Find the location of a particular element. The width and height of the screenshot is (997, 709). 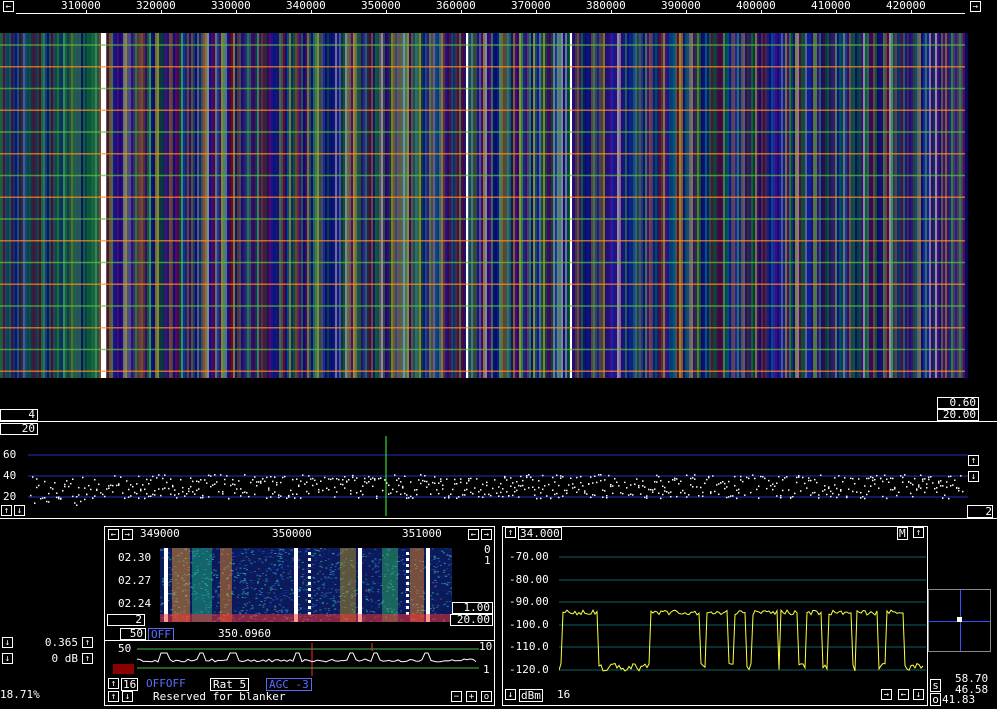

hires-axis-label: 350000 is located at coordinates (292, 533).